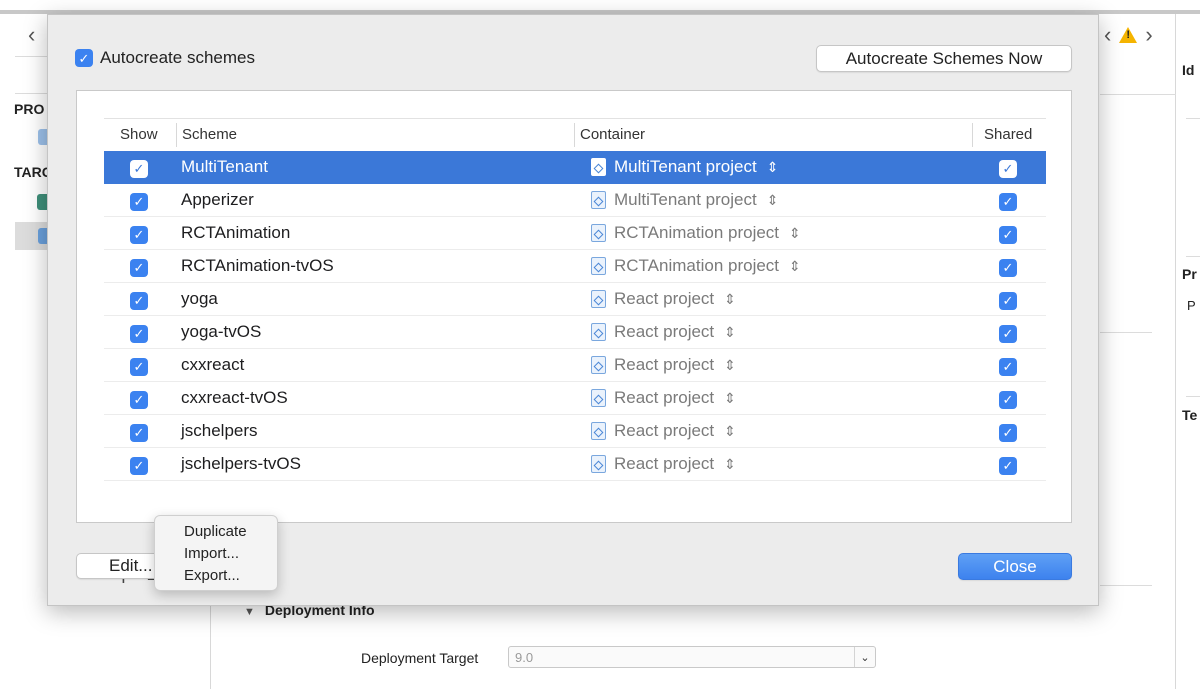 The height and width of the screenshot is (689, 1200). What do you see at coordinates (29, 109) in the screenshot?
I see `sidebar-section-project: PRO` at bounding box center [29, 109].